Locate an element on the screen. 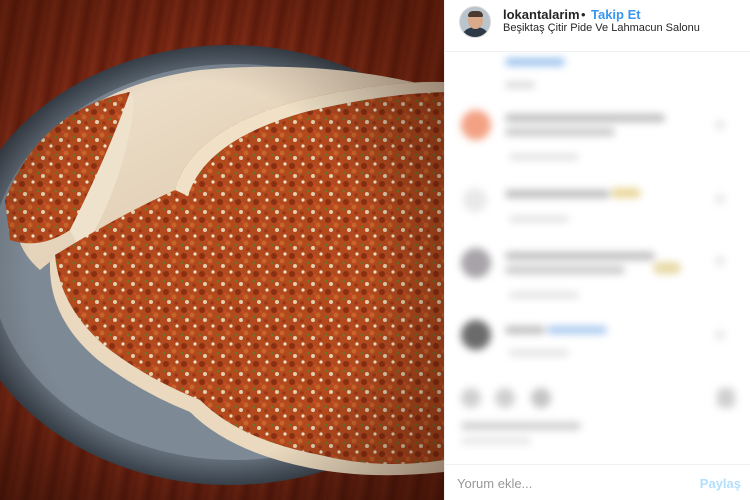 Image resolution: width=750 pixels, height=500 pixels. share-button: Paylaş is located at coordinates (720, 483).